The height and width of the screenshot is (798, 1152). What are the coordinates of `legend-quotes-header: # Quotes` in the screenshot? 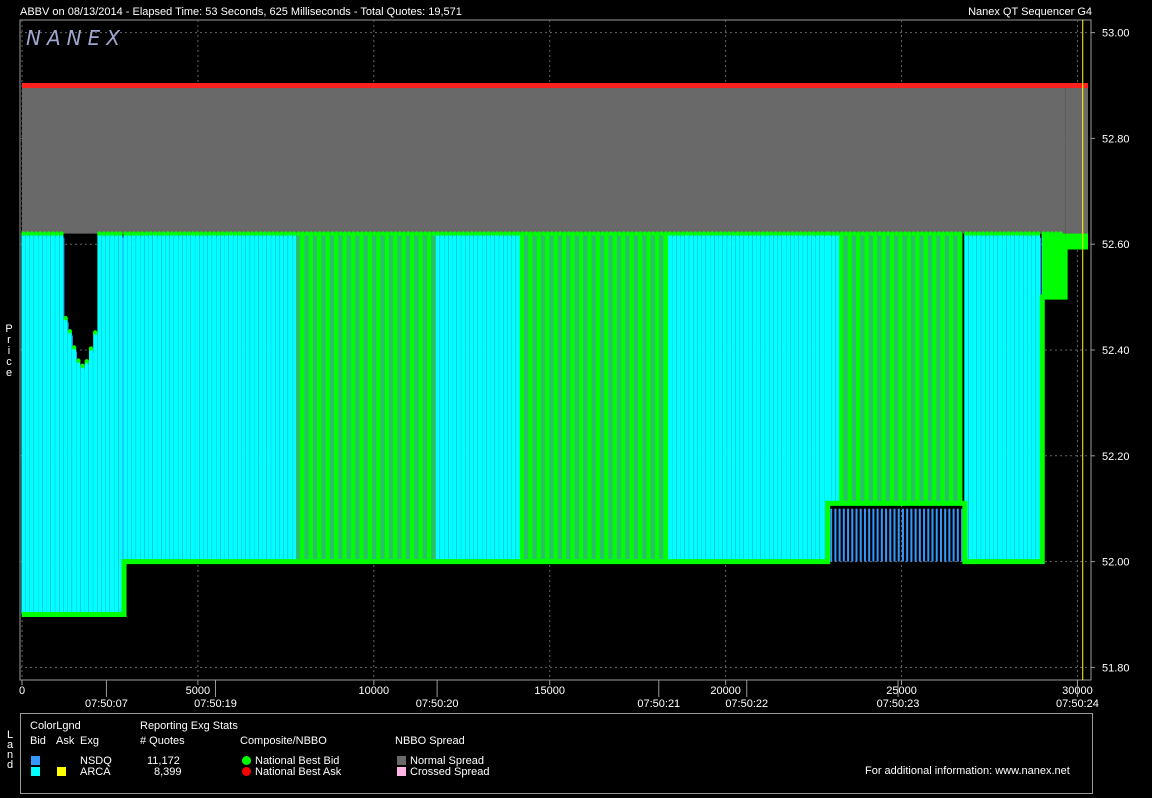 It's located at (162, 741).